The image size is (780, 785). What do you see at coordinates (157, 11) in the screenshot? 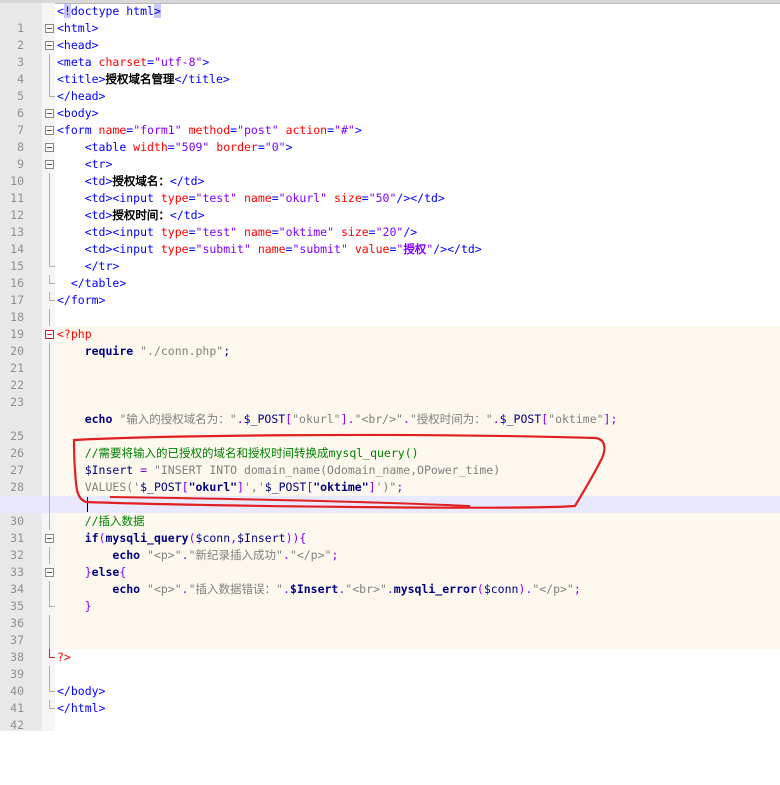
I see `selected-token: >` at bounding box center [157, 11].